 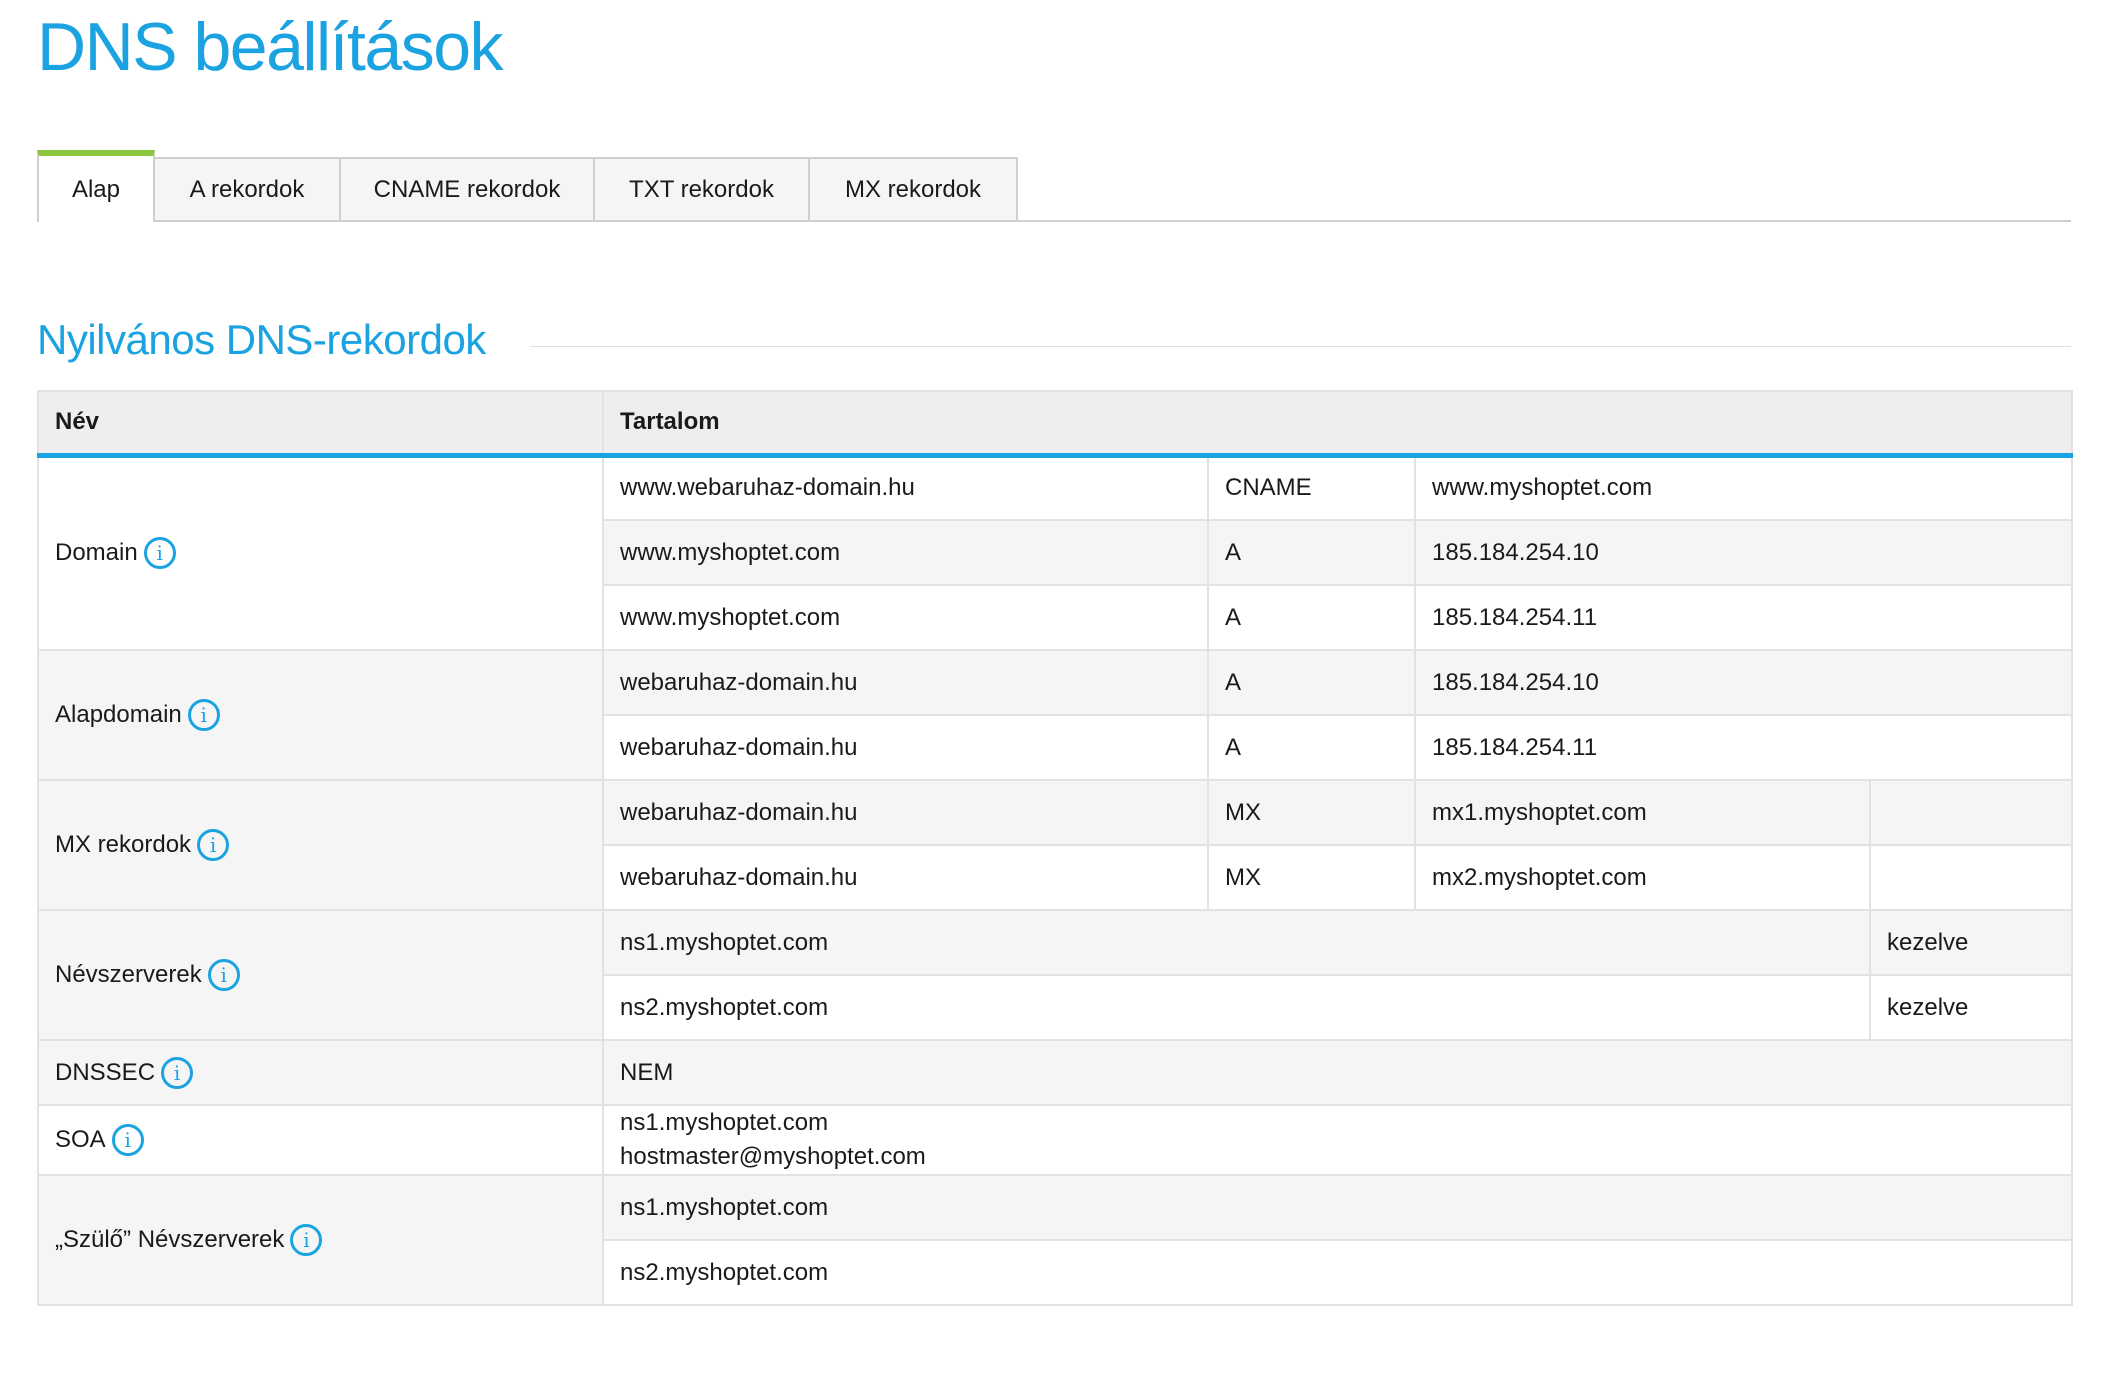 I want to click on header-content: Tartalom, so click(x=1338, y=424).